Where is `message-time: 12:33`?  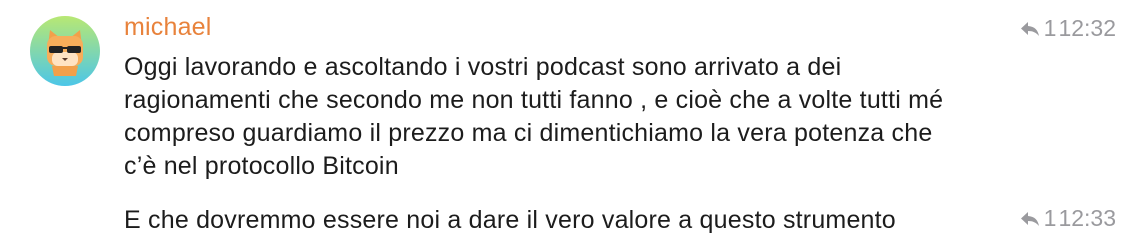
message-time: 12:33 is located at coordinates (1087, 218).